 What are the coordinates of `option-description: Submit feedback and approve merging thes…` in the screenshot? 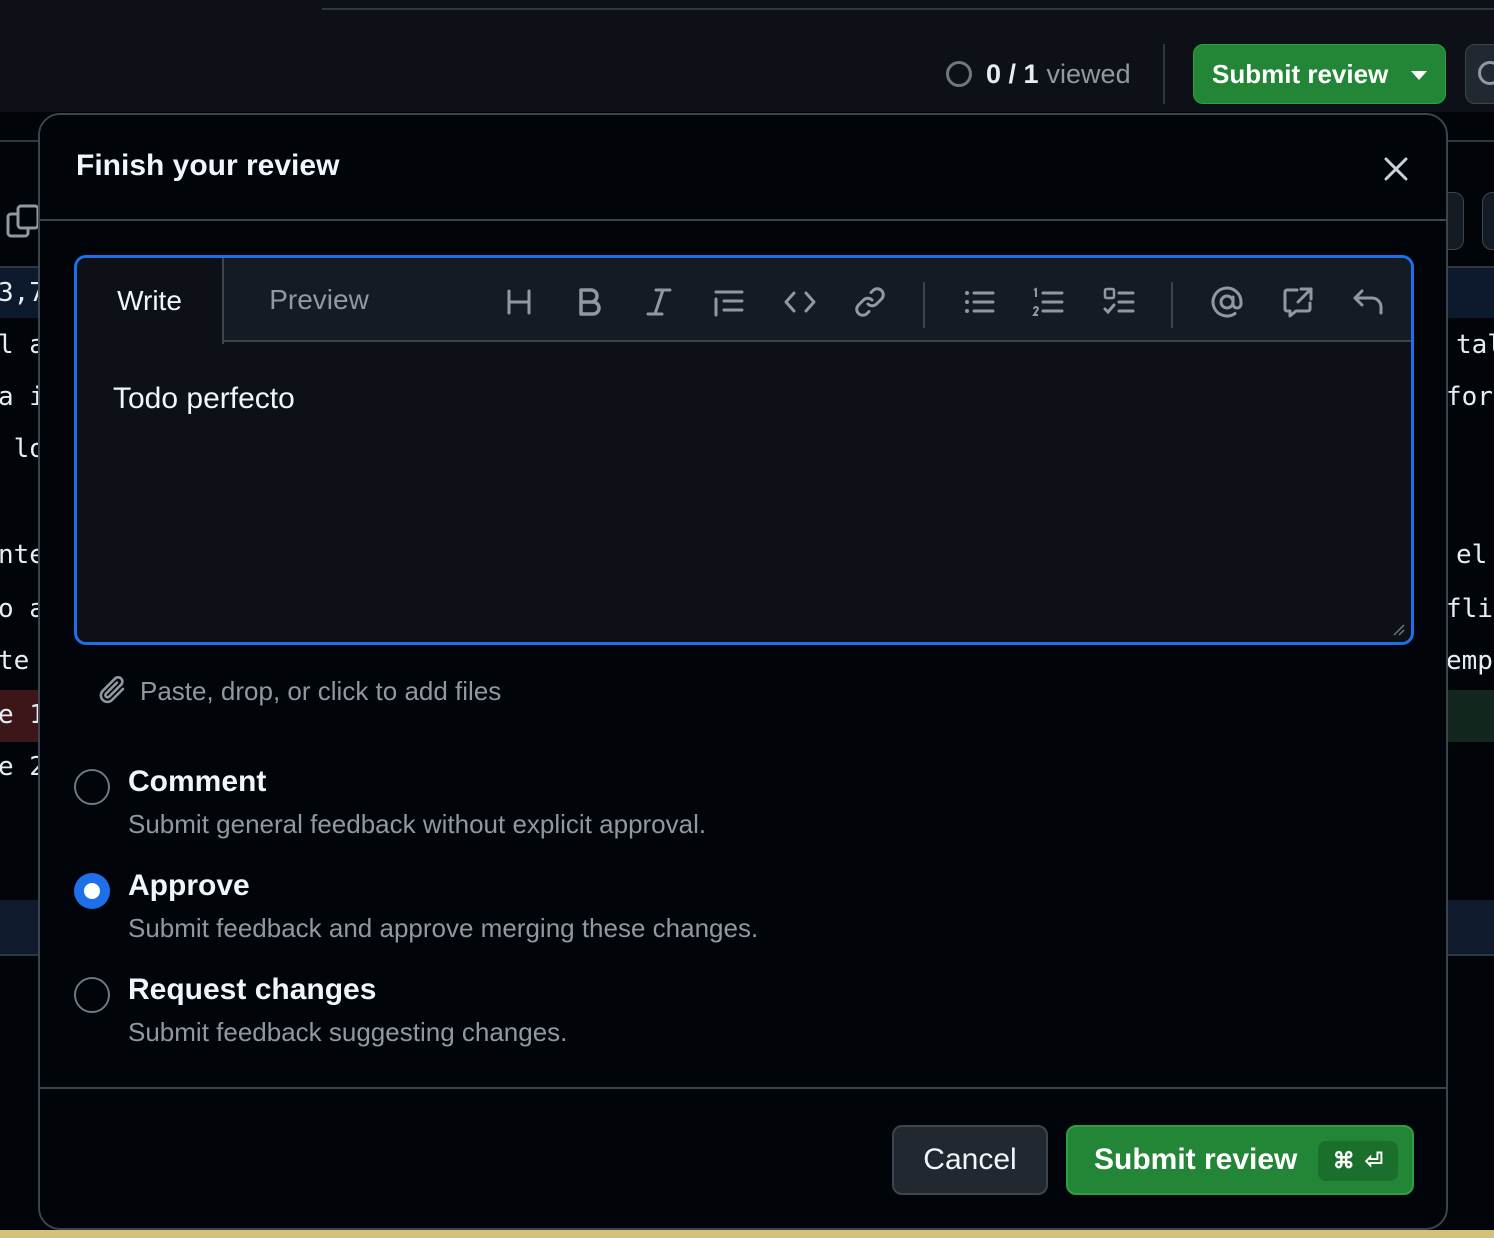 It's located at (443, 928).